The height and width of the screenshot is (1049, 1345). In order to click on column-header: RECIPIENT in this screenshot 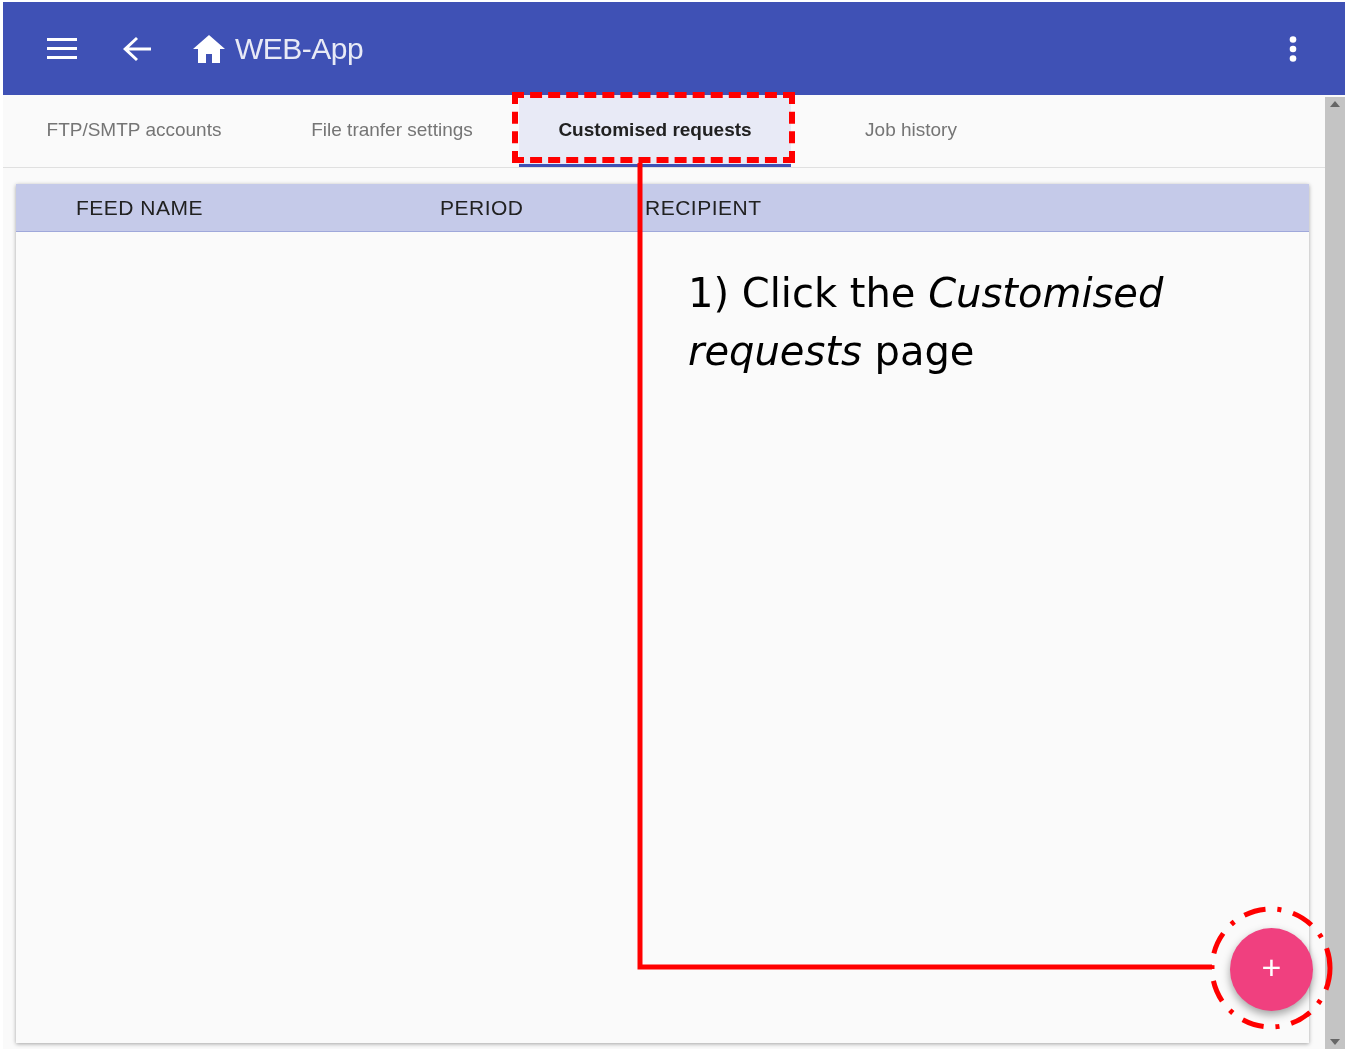, I will do `click(703, 207)`.